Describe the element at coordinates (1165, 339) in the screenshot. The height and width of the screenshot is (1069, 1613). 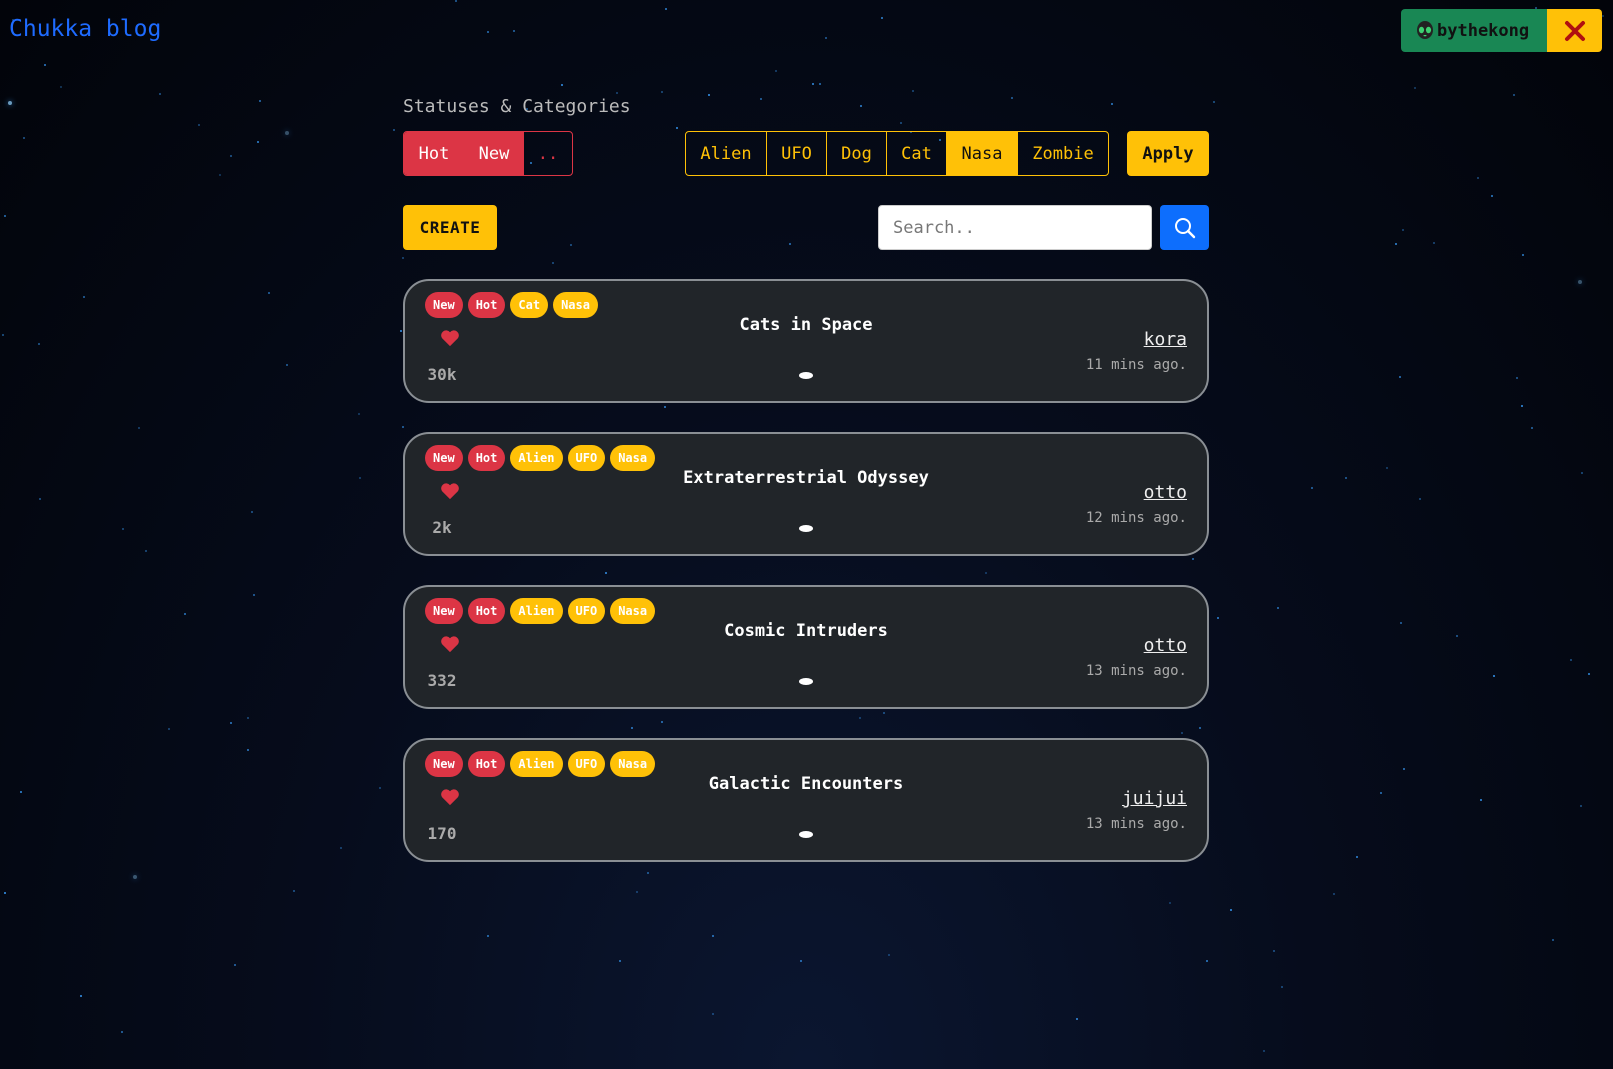
I see `post-author-link: kora` at that location.